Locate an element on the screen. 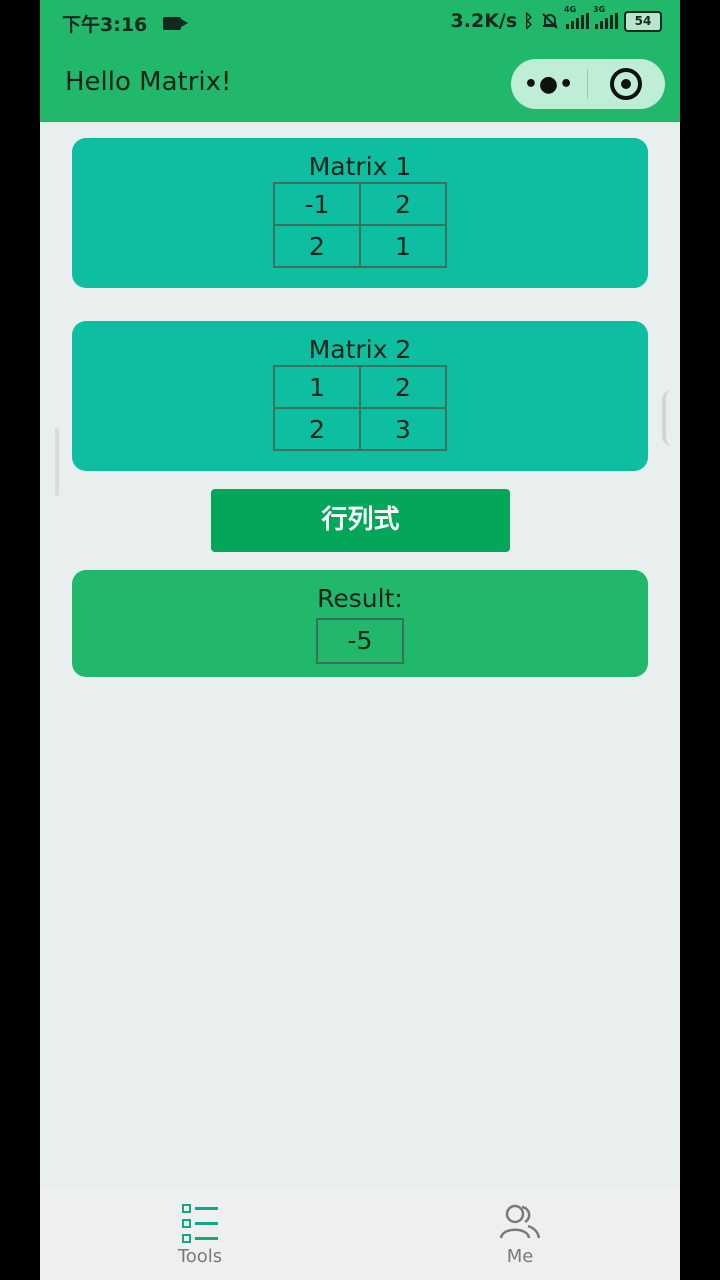 The width and height of the screenshot is (720, 1280). people-icon is located at coordinates (520, 1221).